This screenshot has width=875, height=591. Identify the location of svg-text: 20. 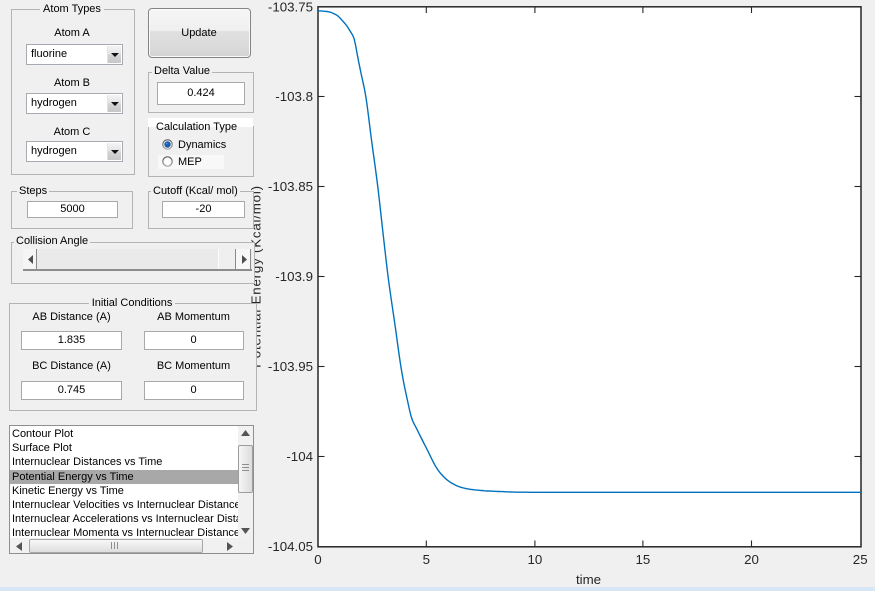
(751, 559).